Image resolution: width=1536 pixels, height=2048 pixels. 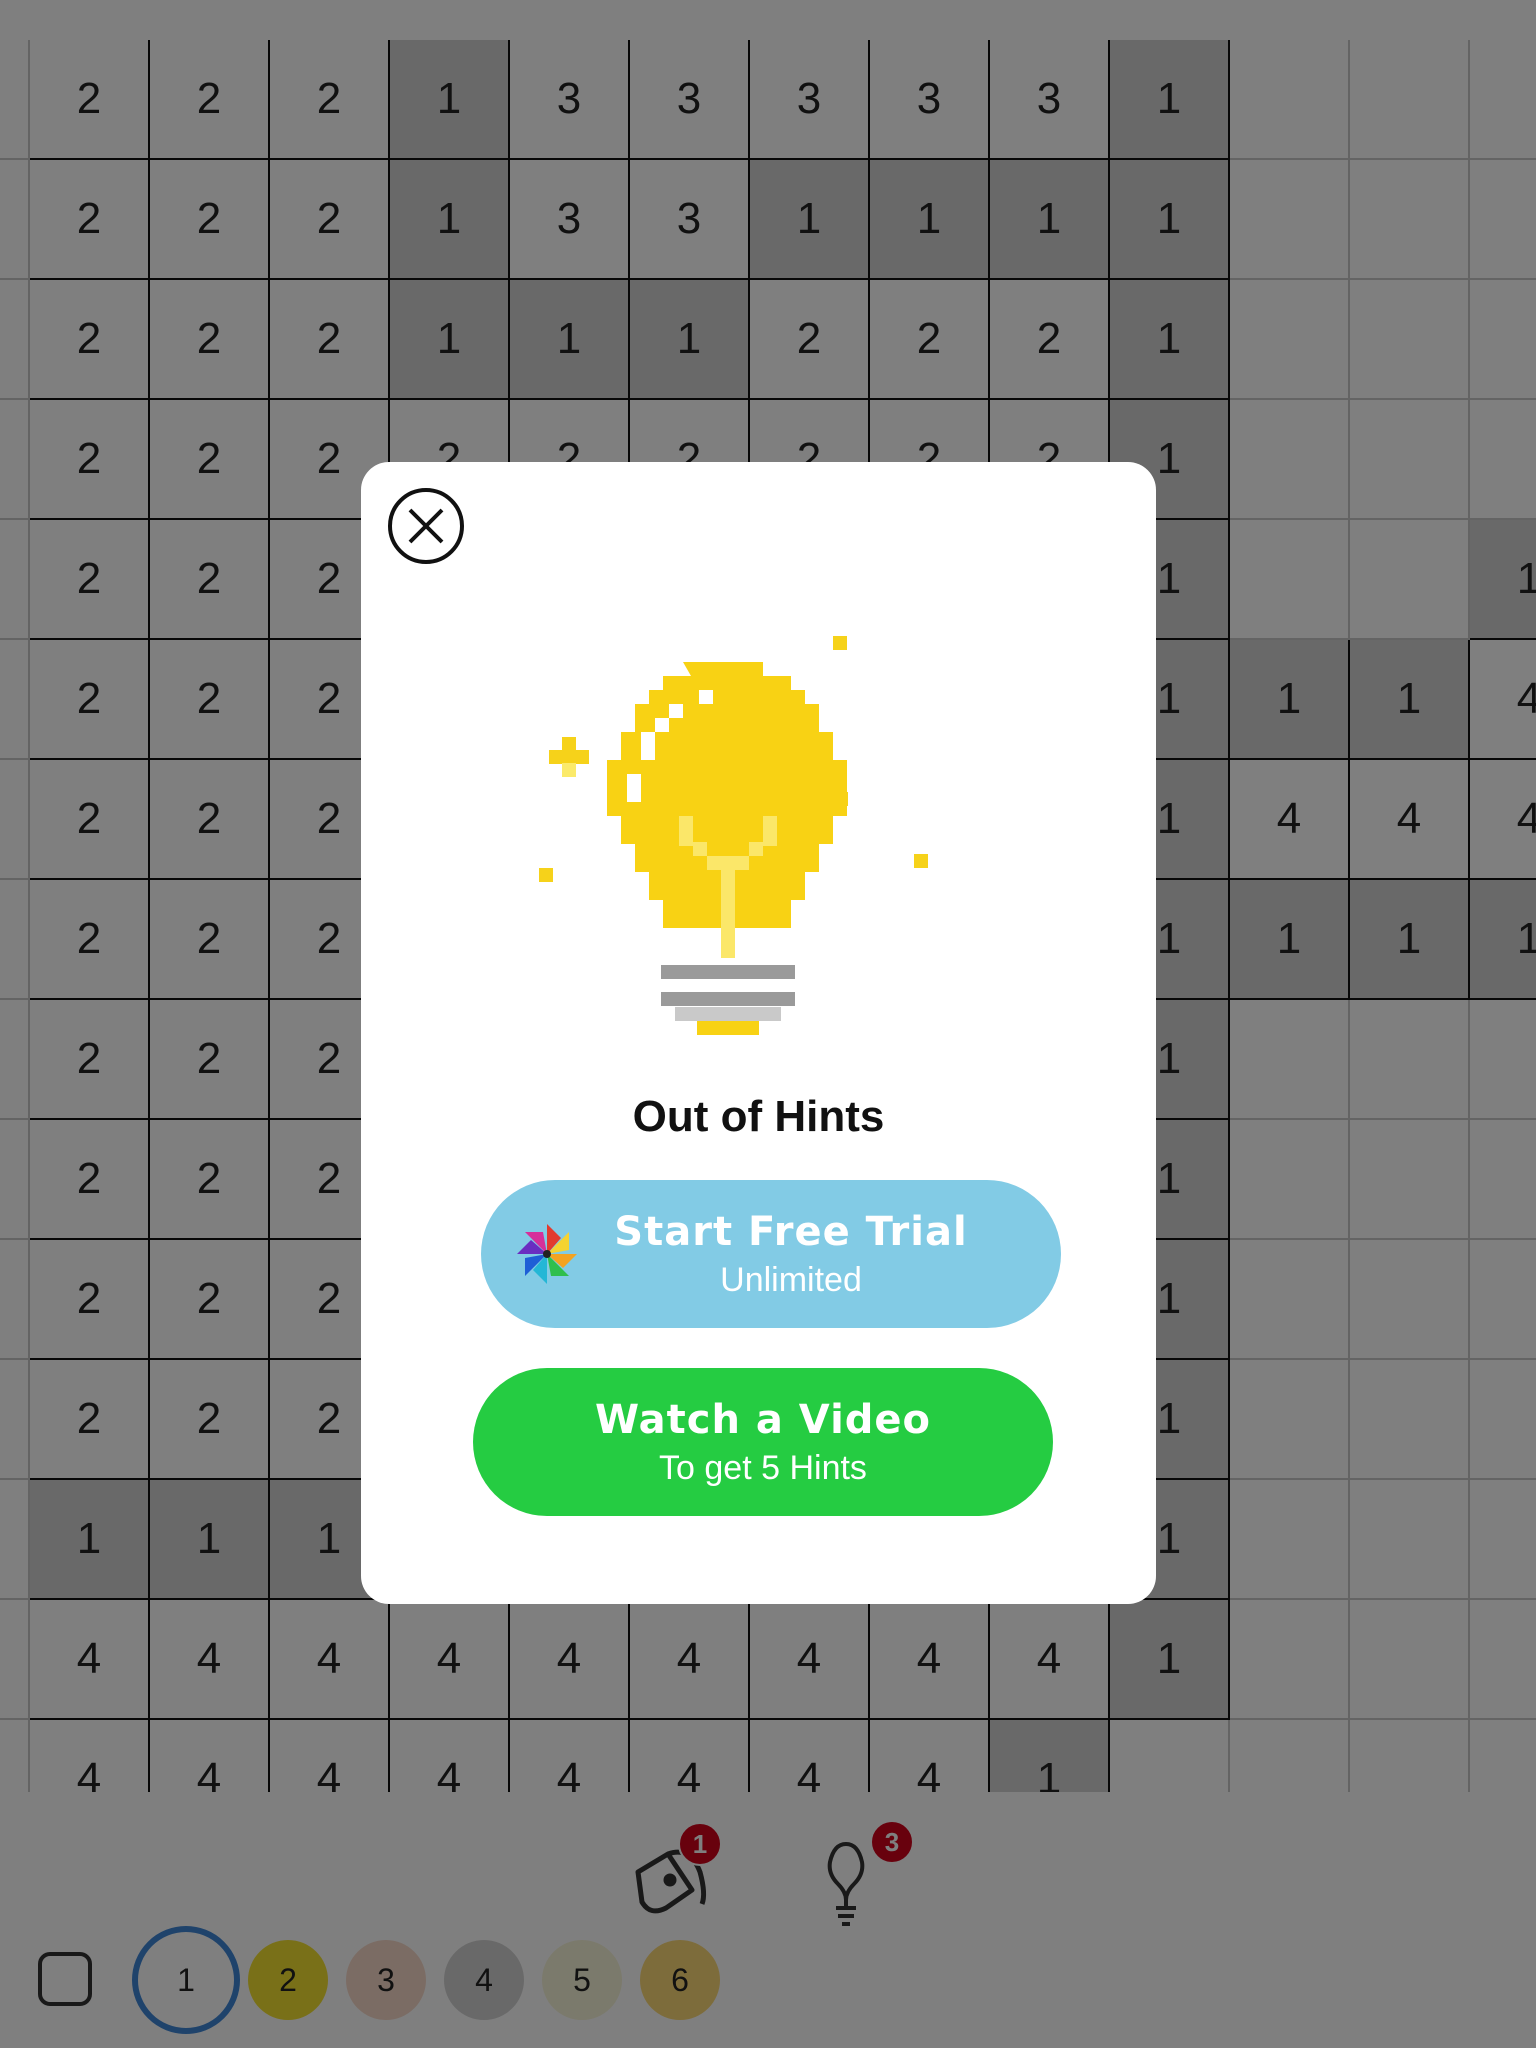 What do you see at coordinates (791, 1279) in the screenshot?
I see `trial-button-subtitle: Unlimited` at bounding box center [791, 1279].